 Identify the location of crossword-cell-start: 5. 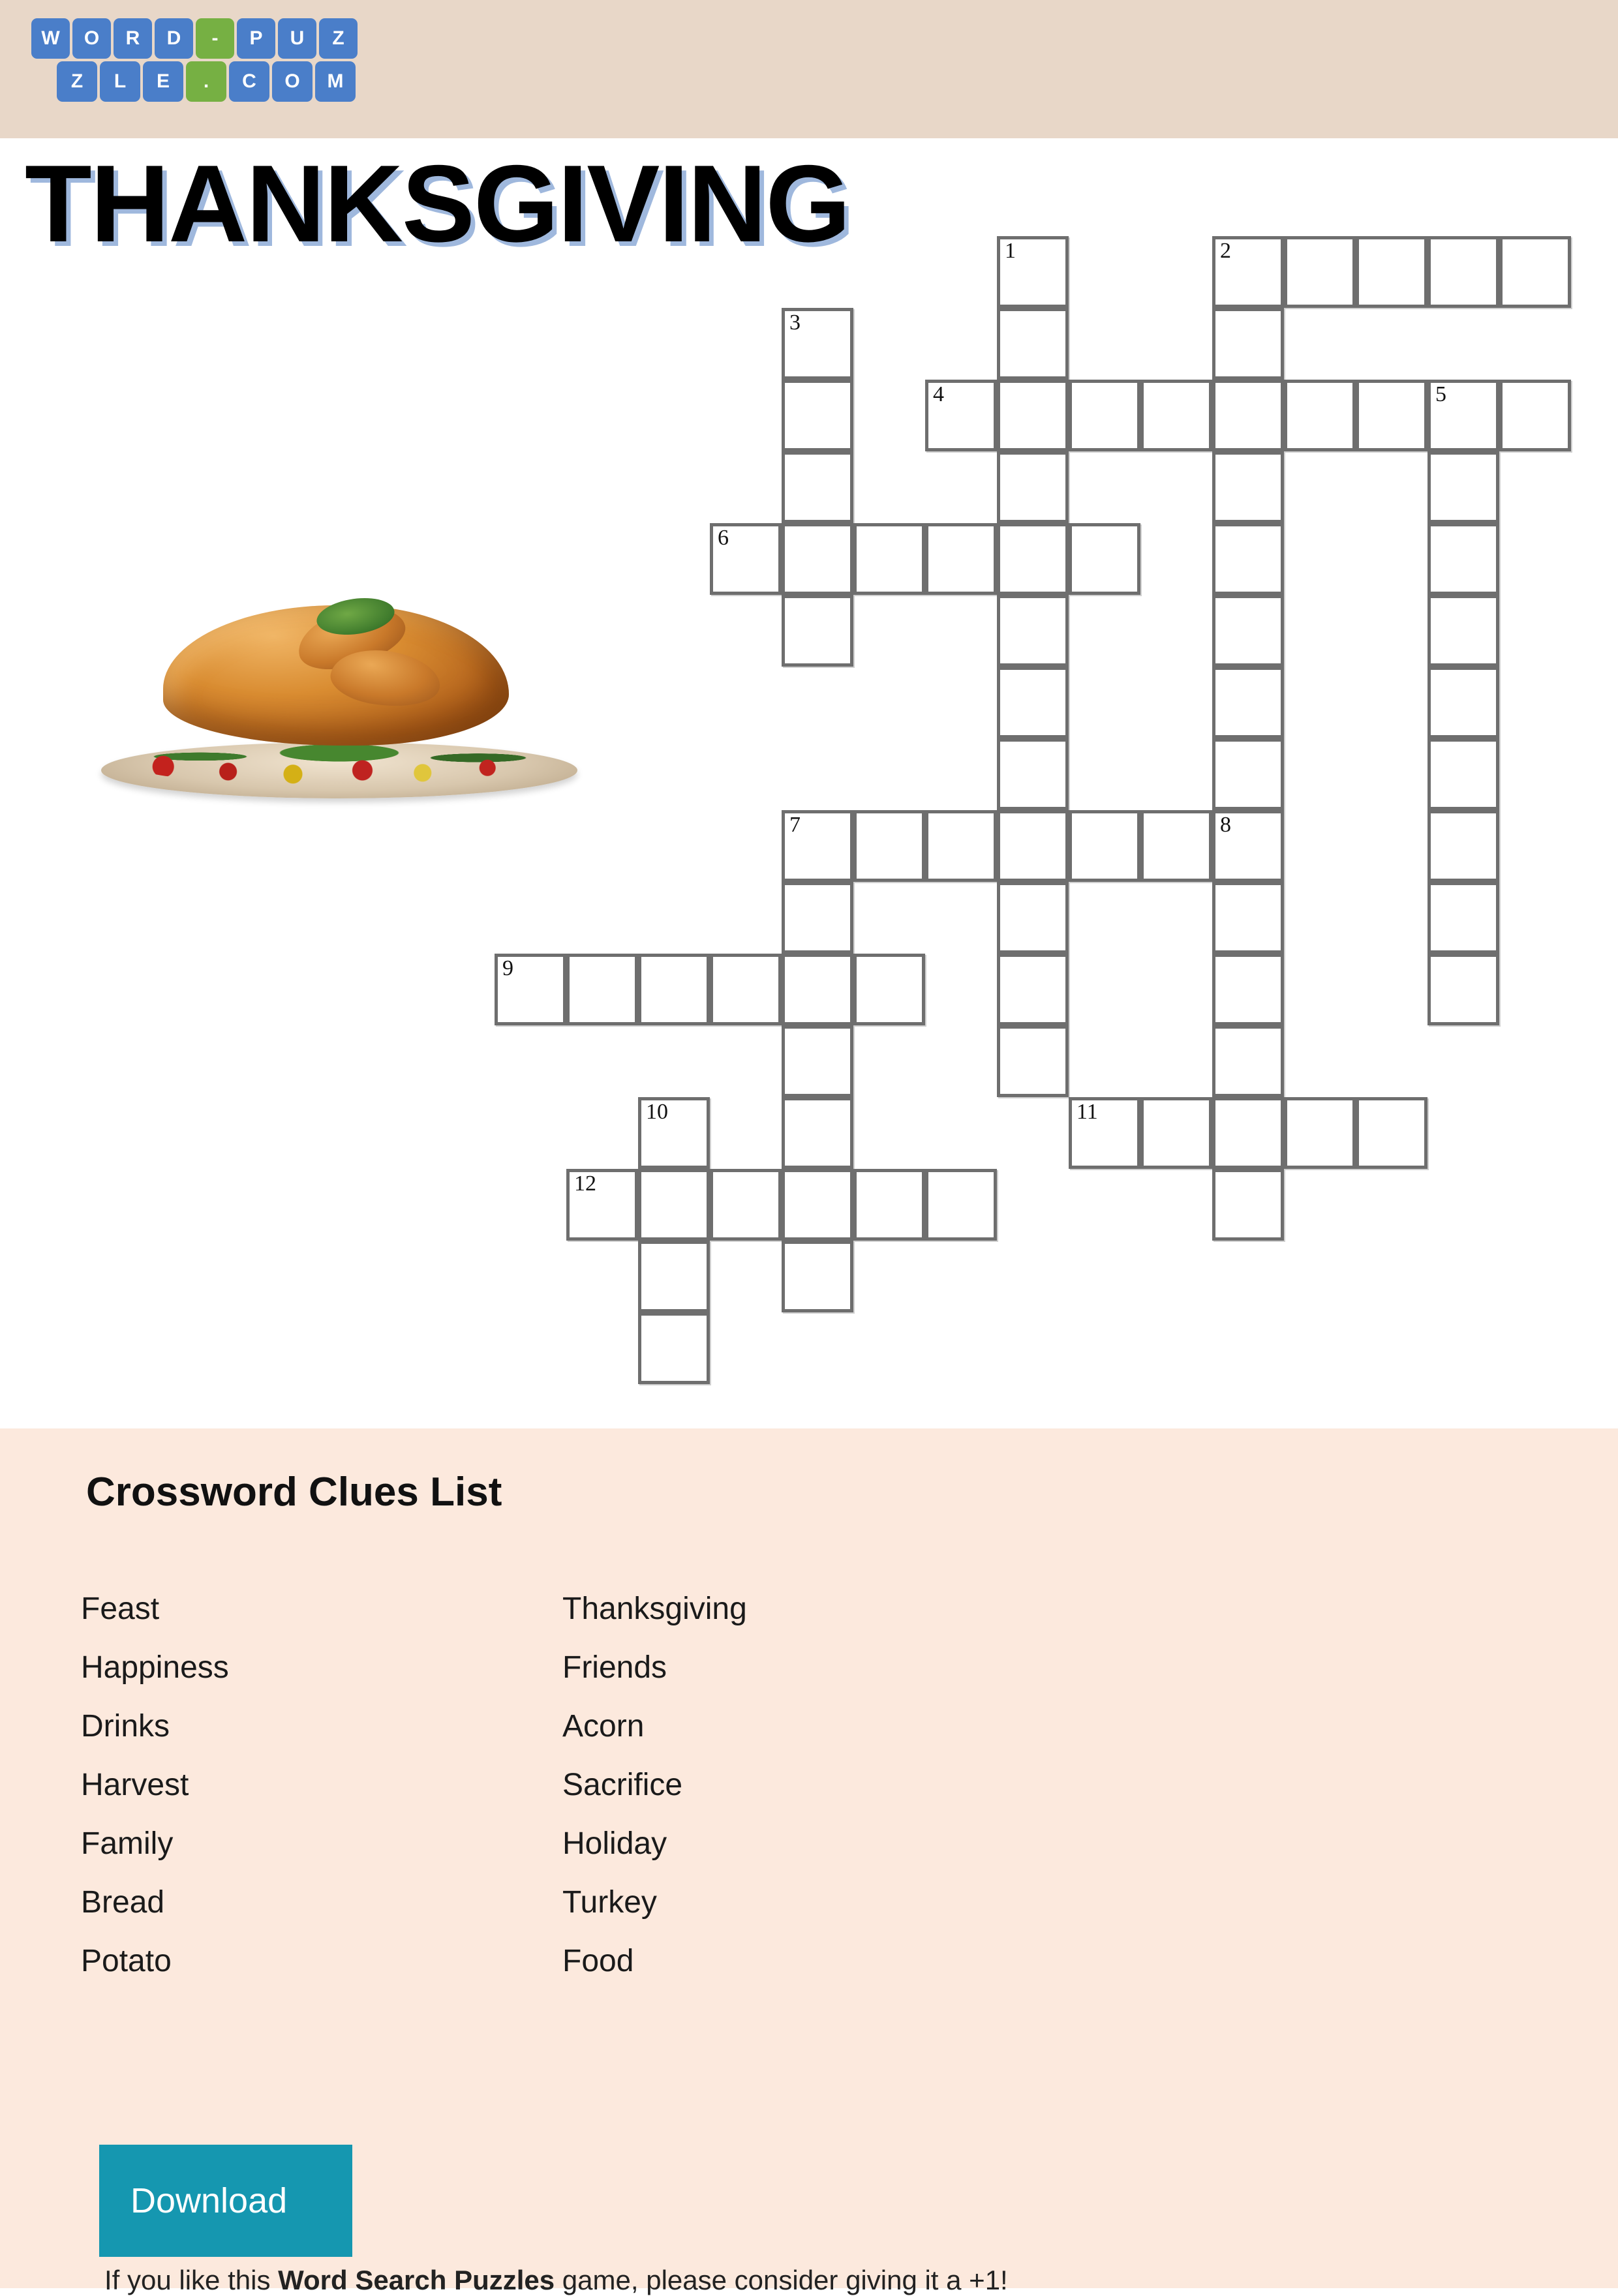
(1463, 415).